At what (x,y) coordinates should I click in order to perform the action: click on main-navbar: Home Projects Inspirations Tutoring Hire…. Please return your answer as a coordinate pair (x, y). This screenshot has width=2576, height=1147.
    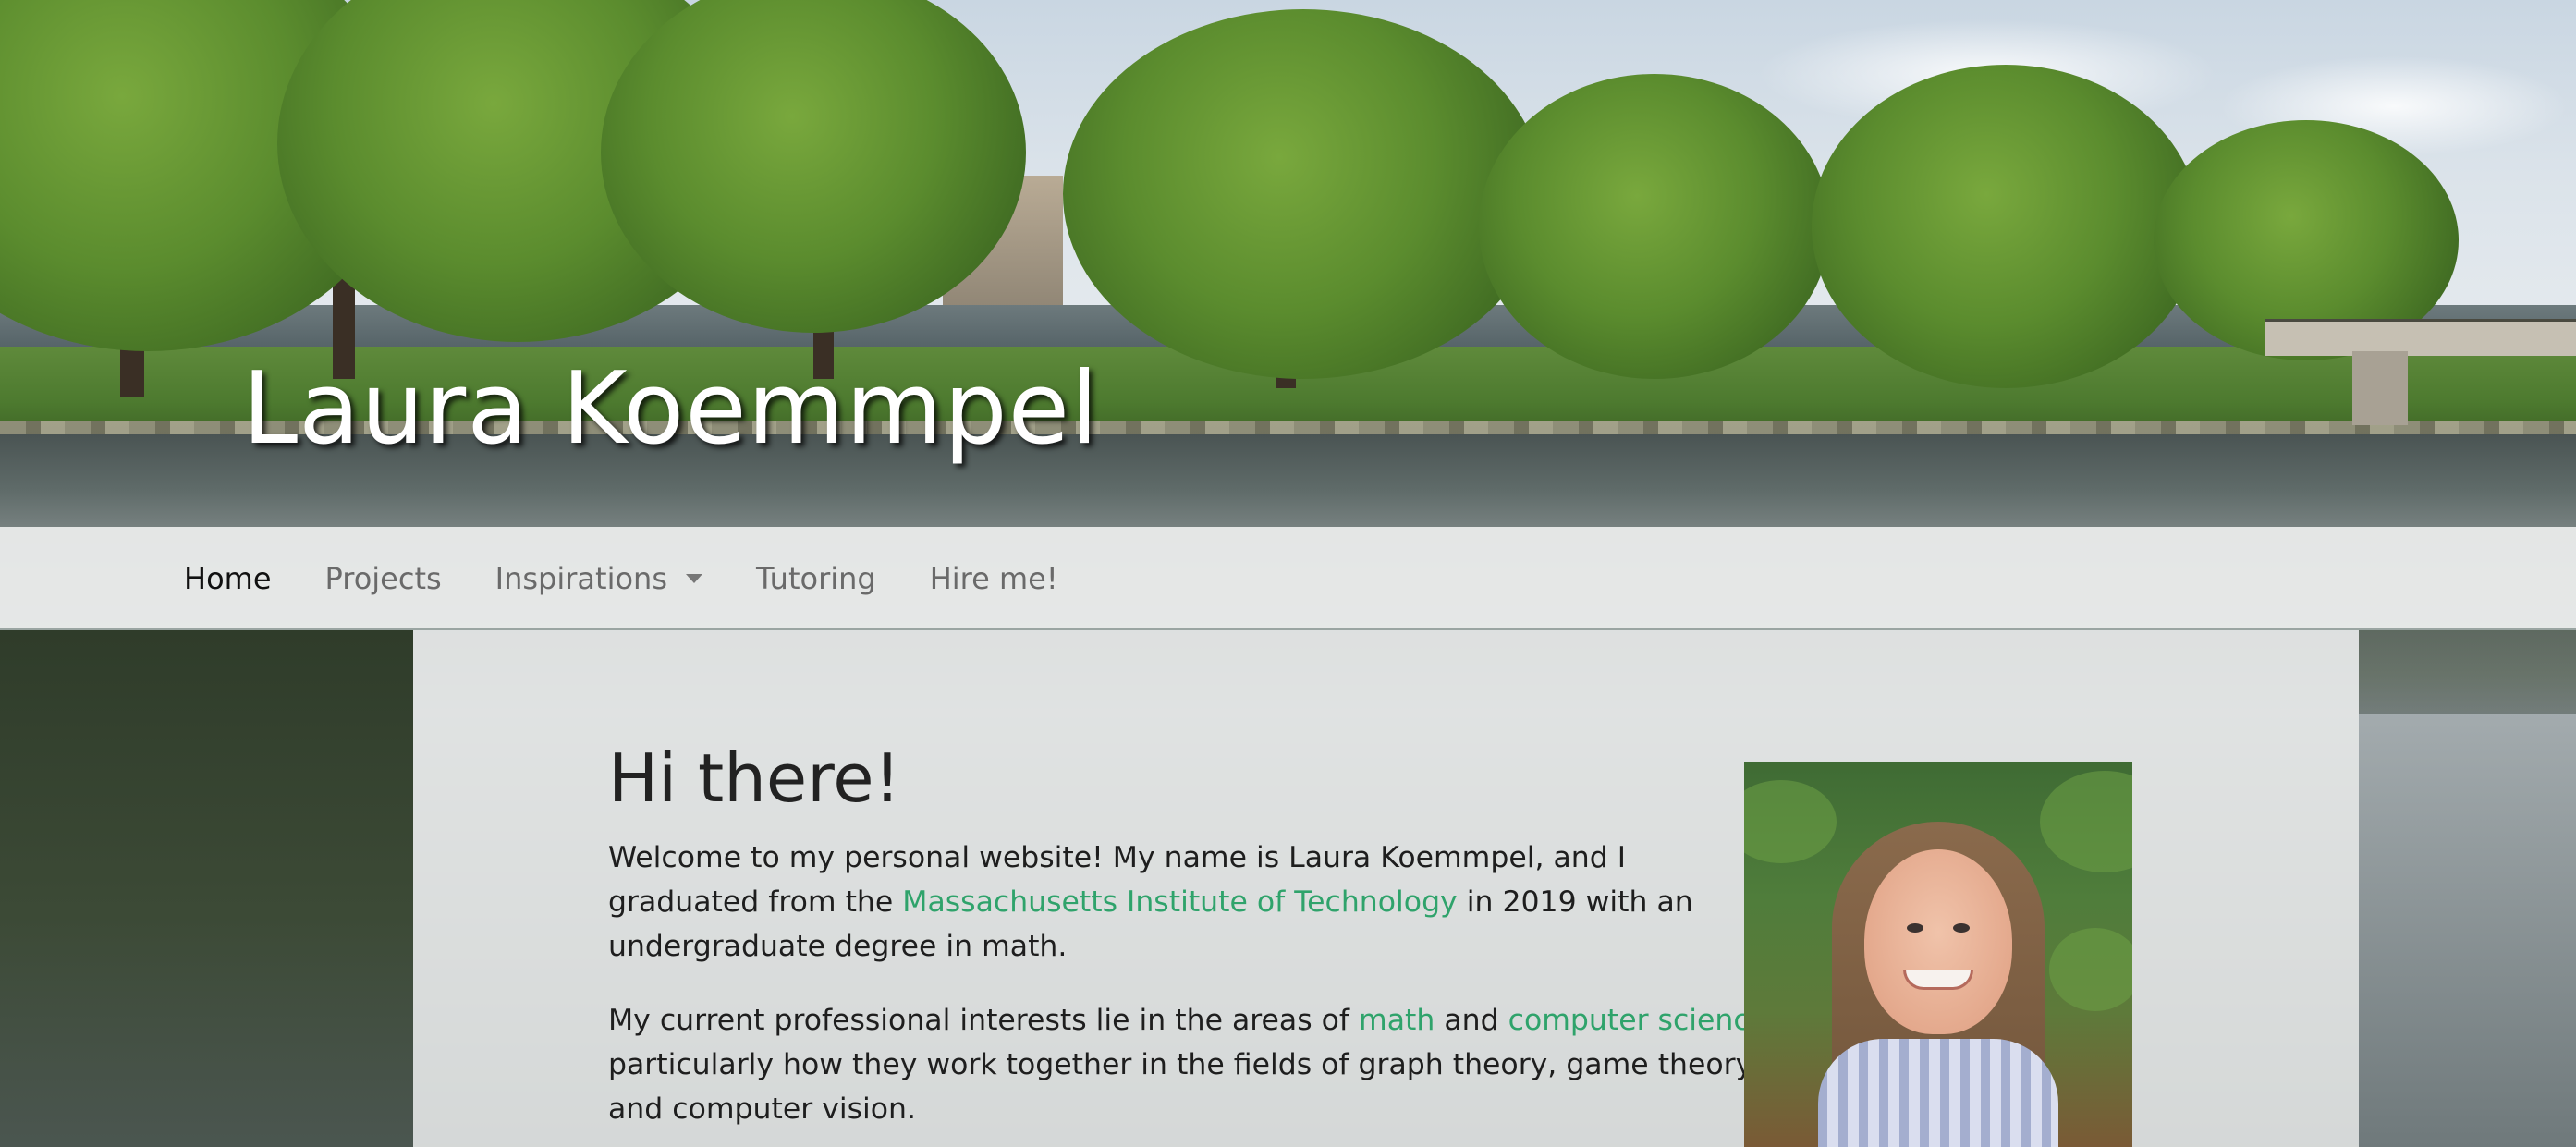
    Looking at the image, I should click on (1288, 579).